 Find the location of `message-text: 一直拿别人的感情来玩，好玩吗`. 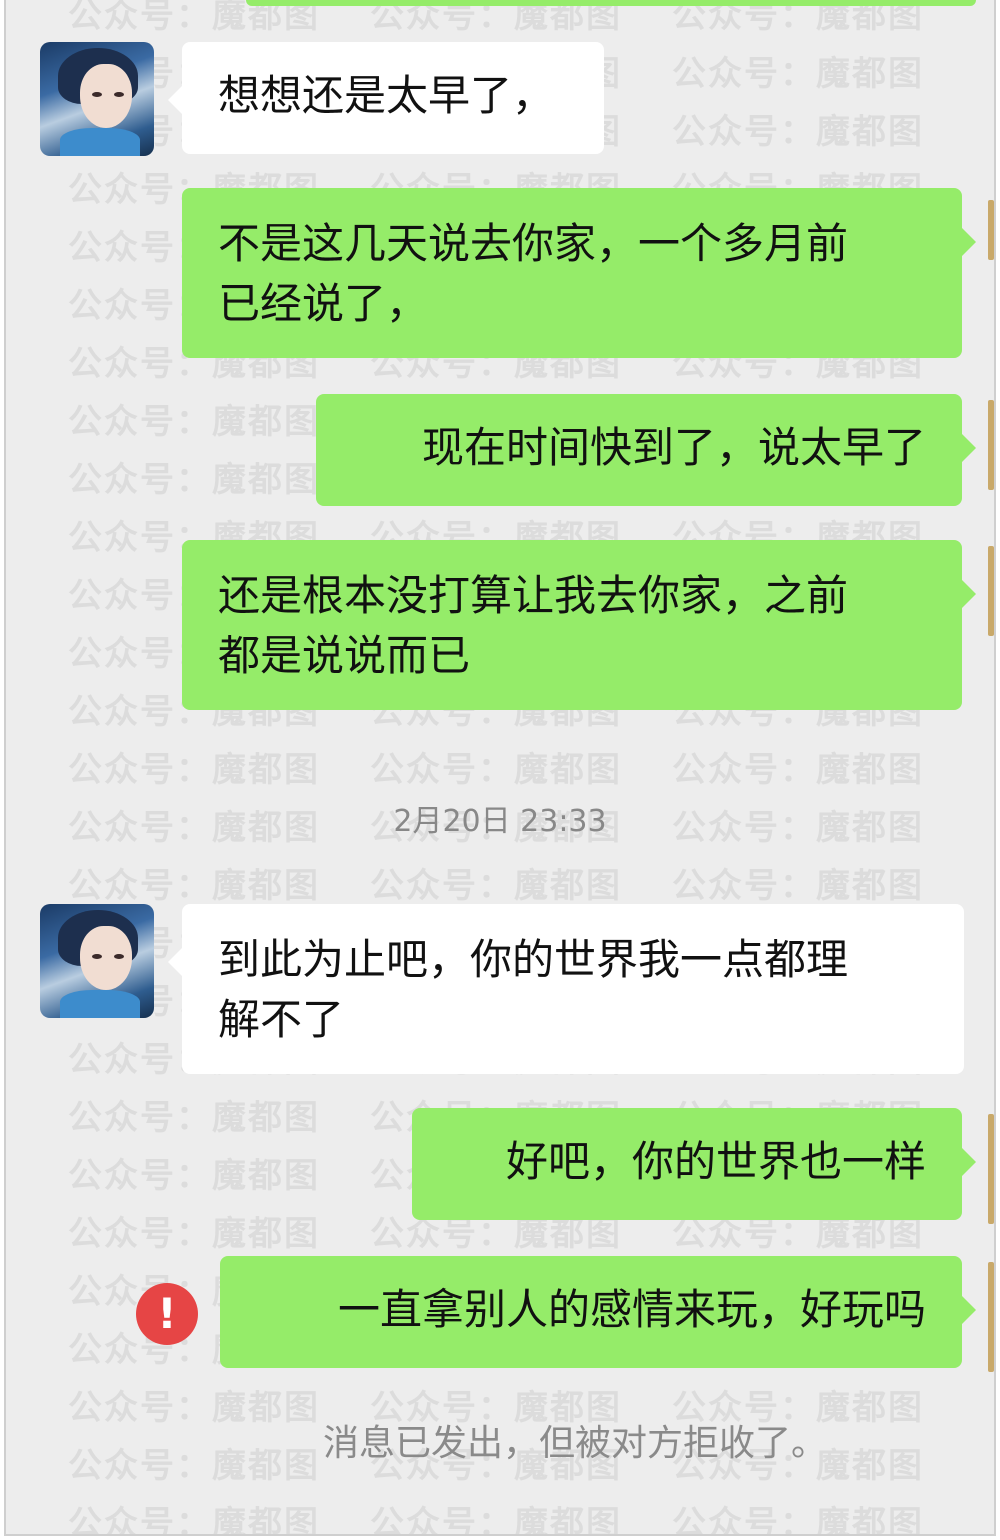

message-text: 一直拿别人的感情来玩，好玩吗 is located at coordinates (631, 1309).